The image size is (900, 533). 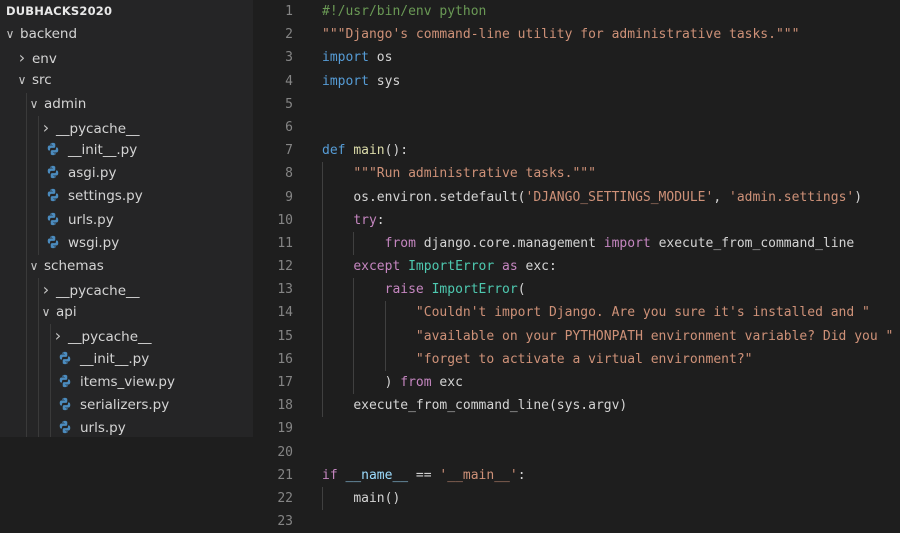 I want to click on tree-folder: ∨ backend, so click(x=126, y=34).